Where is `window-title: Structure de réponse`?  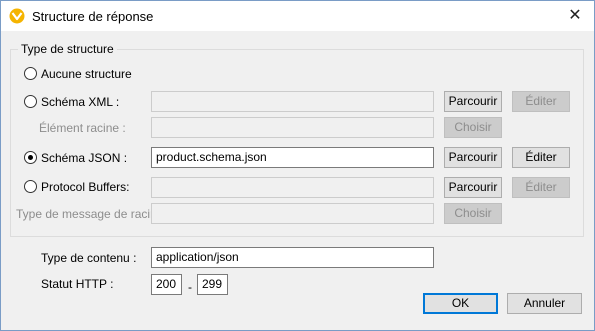
window-title: Structure de réponse is located at coordinates (93, 16).